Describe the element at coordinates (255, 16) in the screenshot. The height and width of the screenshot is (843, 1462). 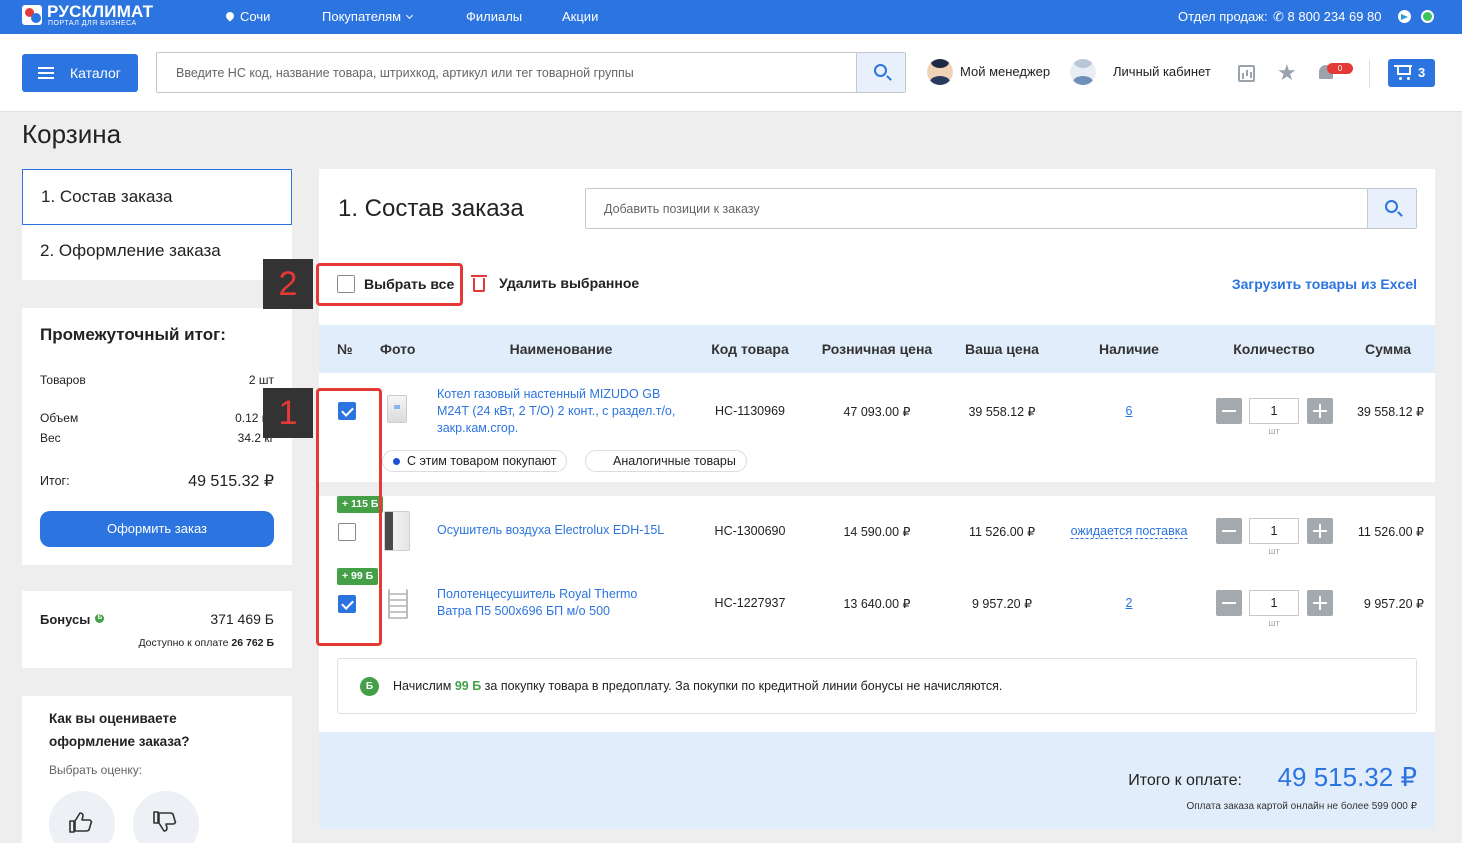
I see `city-label: Сочи` at that location.